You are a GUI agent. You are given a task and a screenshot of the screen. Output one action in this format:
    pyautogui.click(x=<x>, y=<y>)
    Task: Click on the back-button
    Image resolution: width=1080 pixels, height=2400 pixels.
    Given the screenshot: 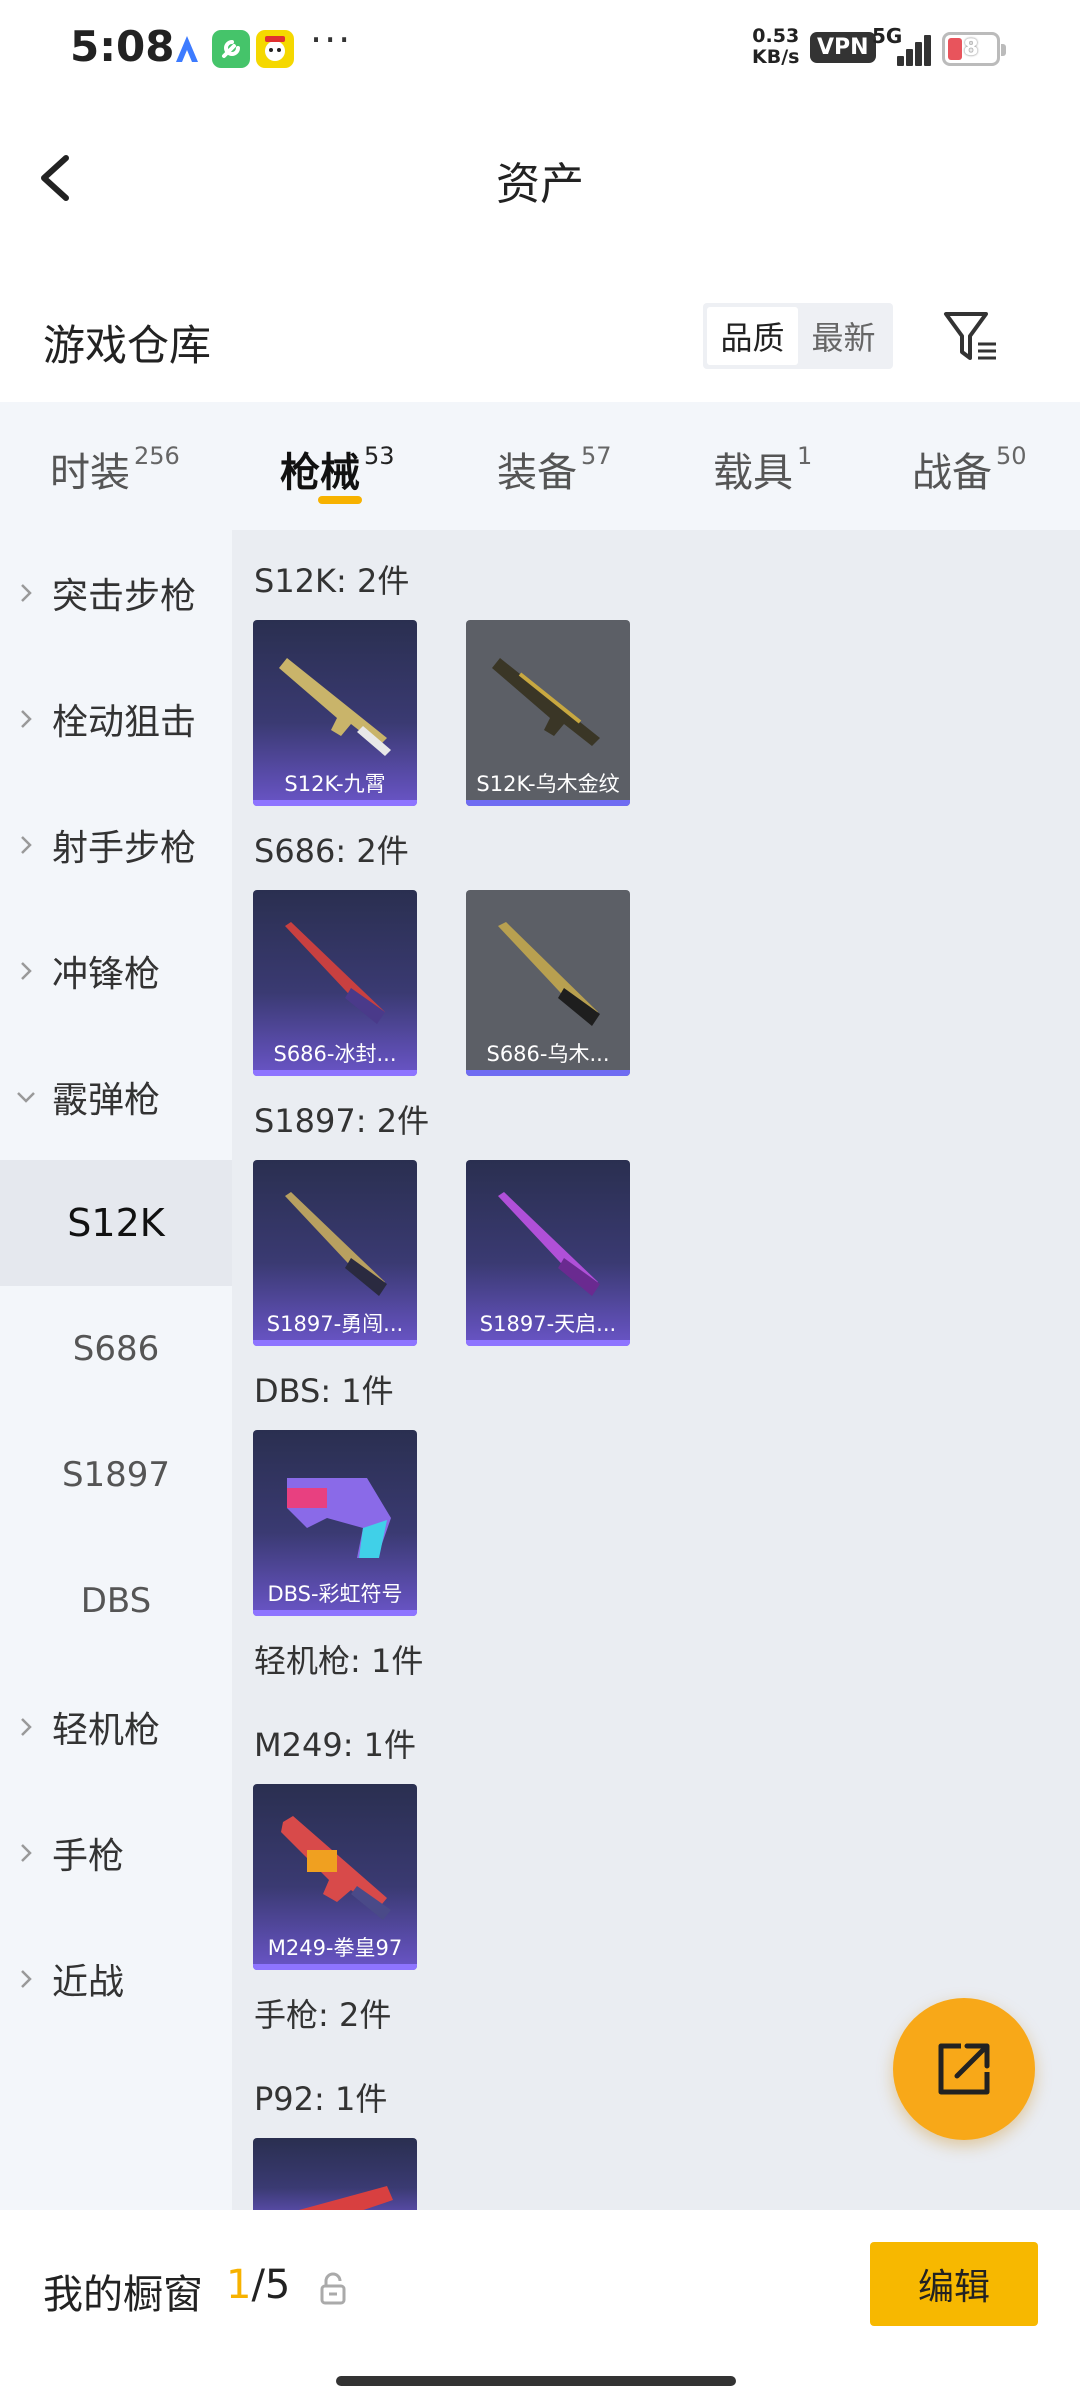 What is the action you would take?
    pyautogui.click(x=60, y=180)
    